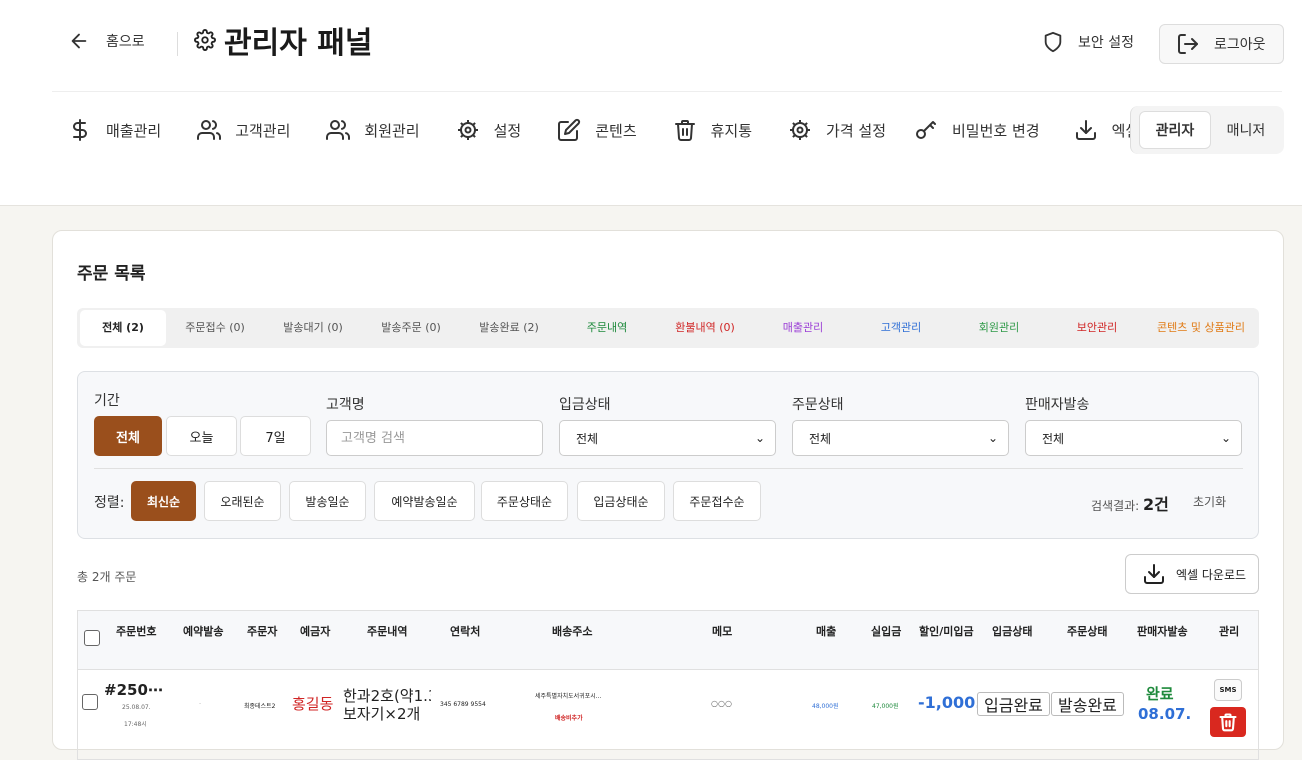  Describe the element at coordinates (1192, 574) in the screenshot. I see `excel-download-button: 엑셀 다운로드` at that location.